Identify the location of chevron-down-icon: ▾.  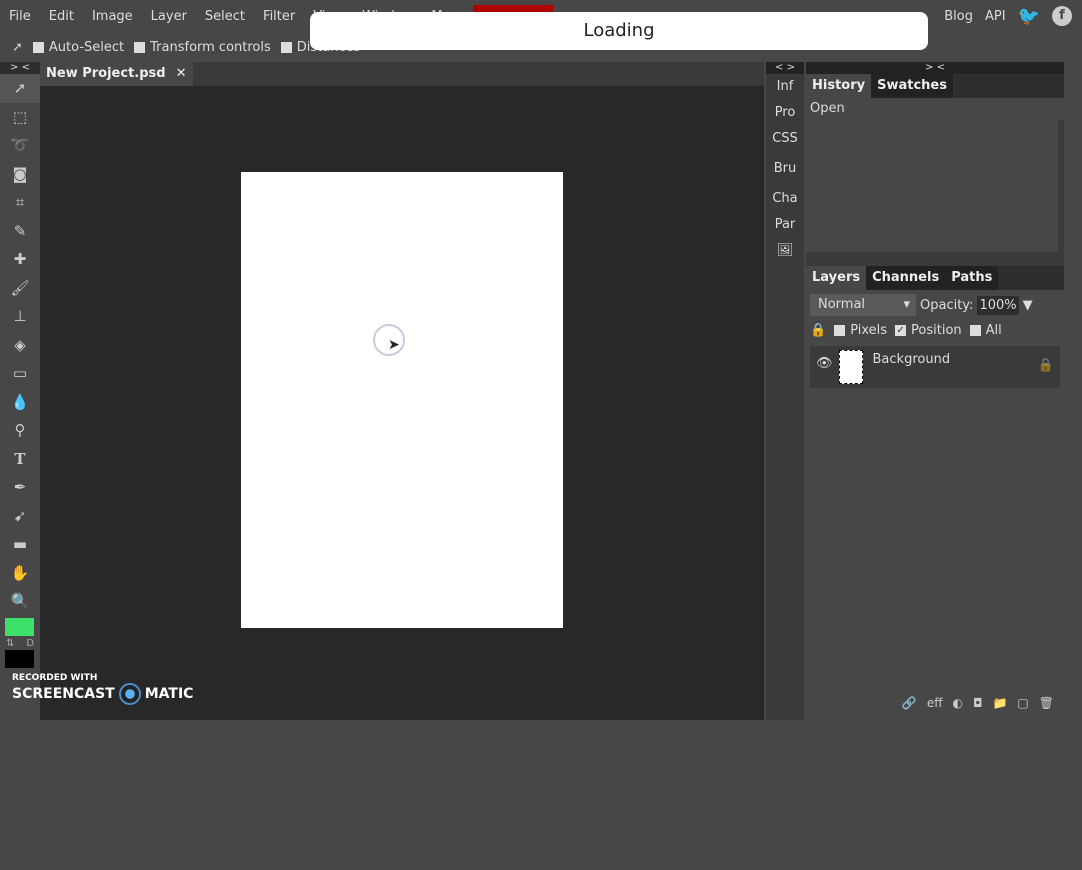
(906, 304).